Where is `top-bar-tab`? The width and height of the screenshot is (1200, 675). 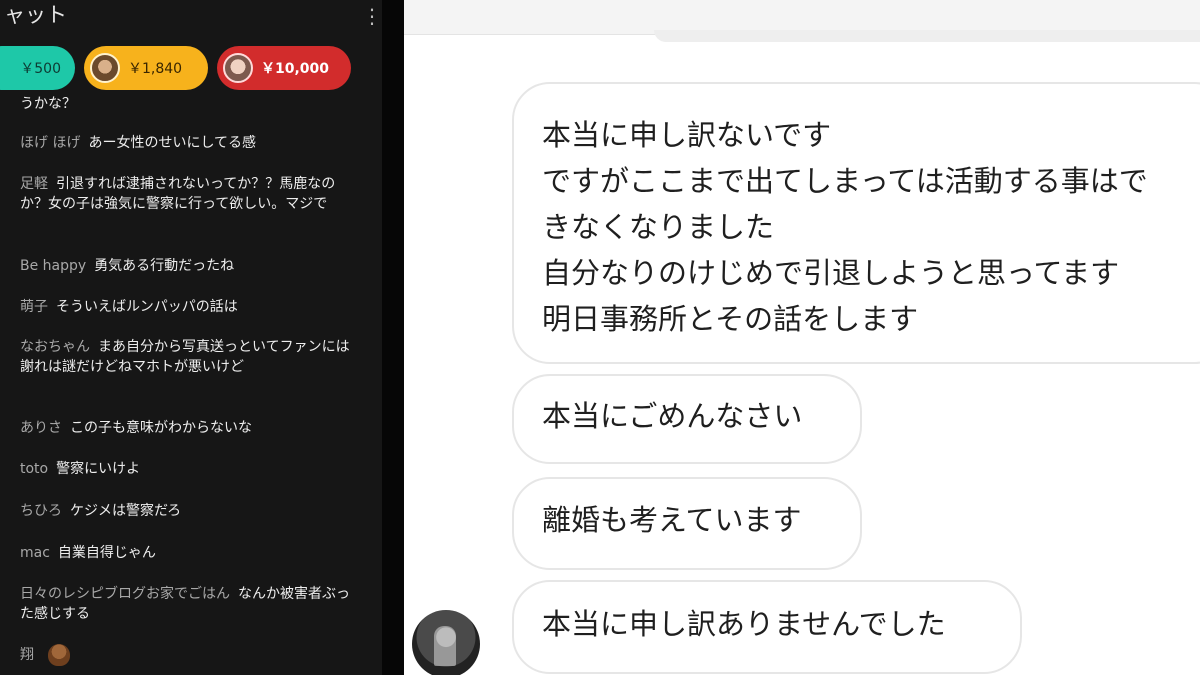
top-bar-tab is located at coordinates (927, 36).